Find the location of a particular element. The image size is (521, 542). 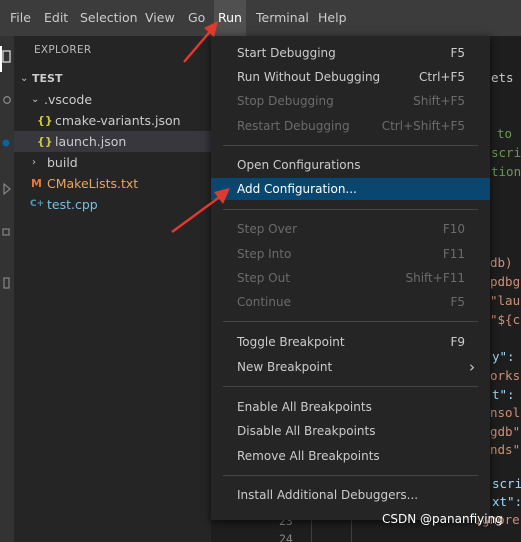

tree-item-build: › build is located at coordinates (112, 162).